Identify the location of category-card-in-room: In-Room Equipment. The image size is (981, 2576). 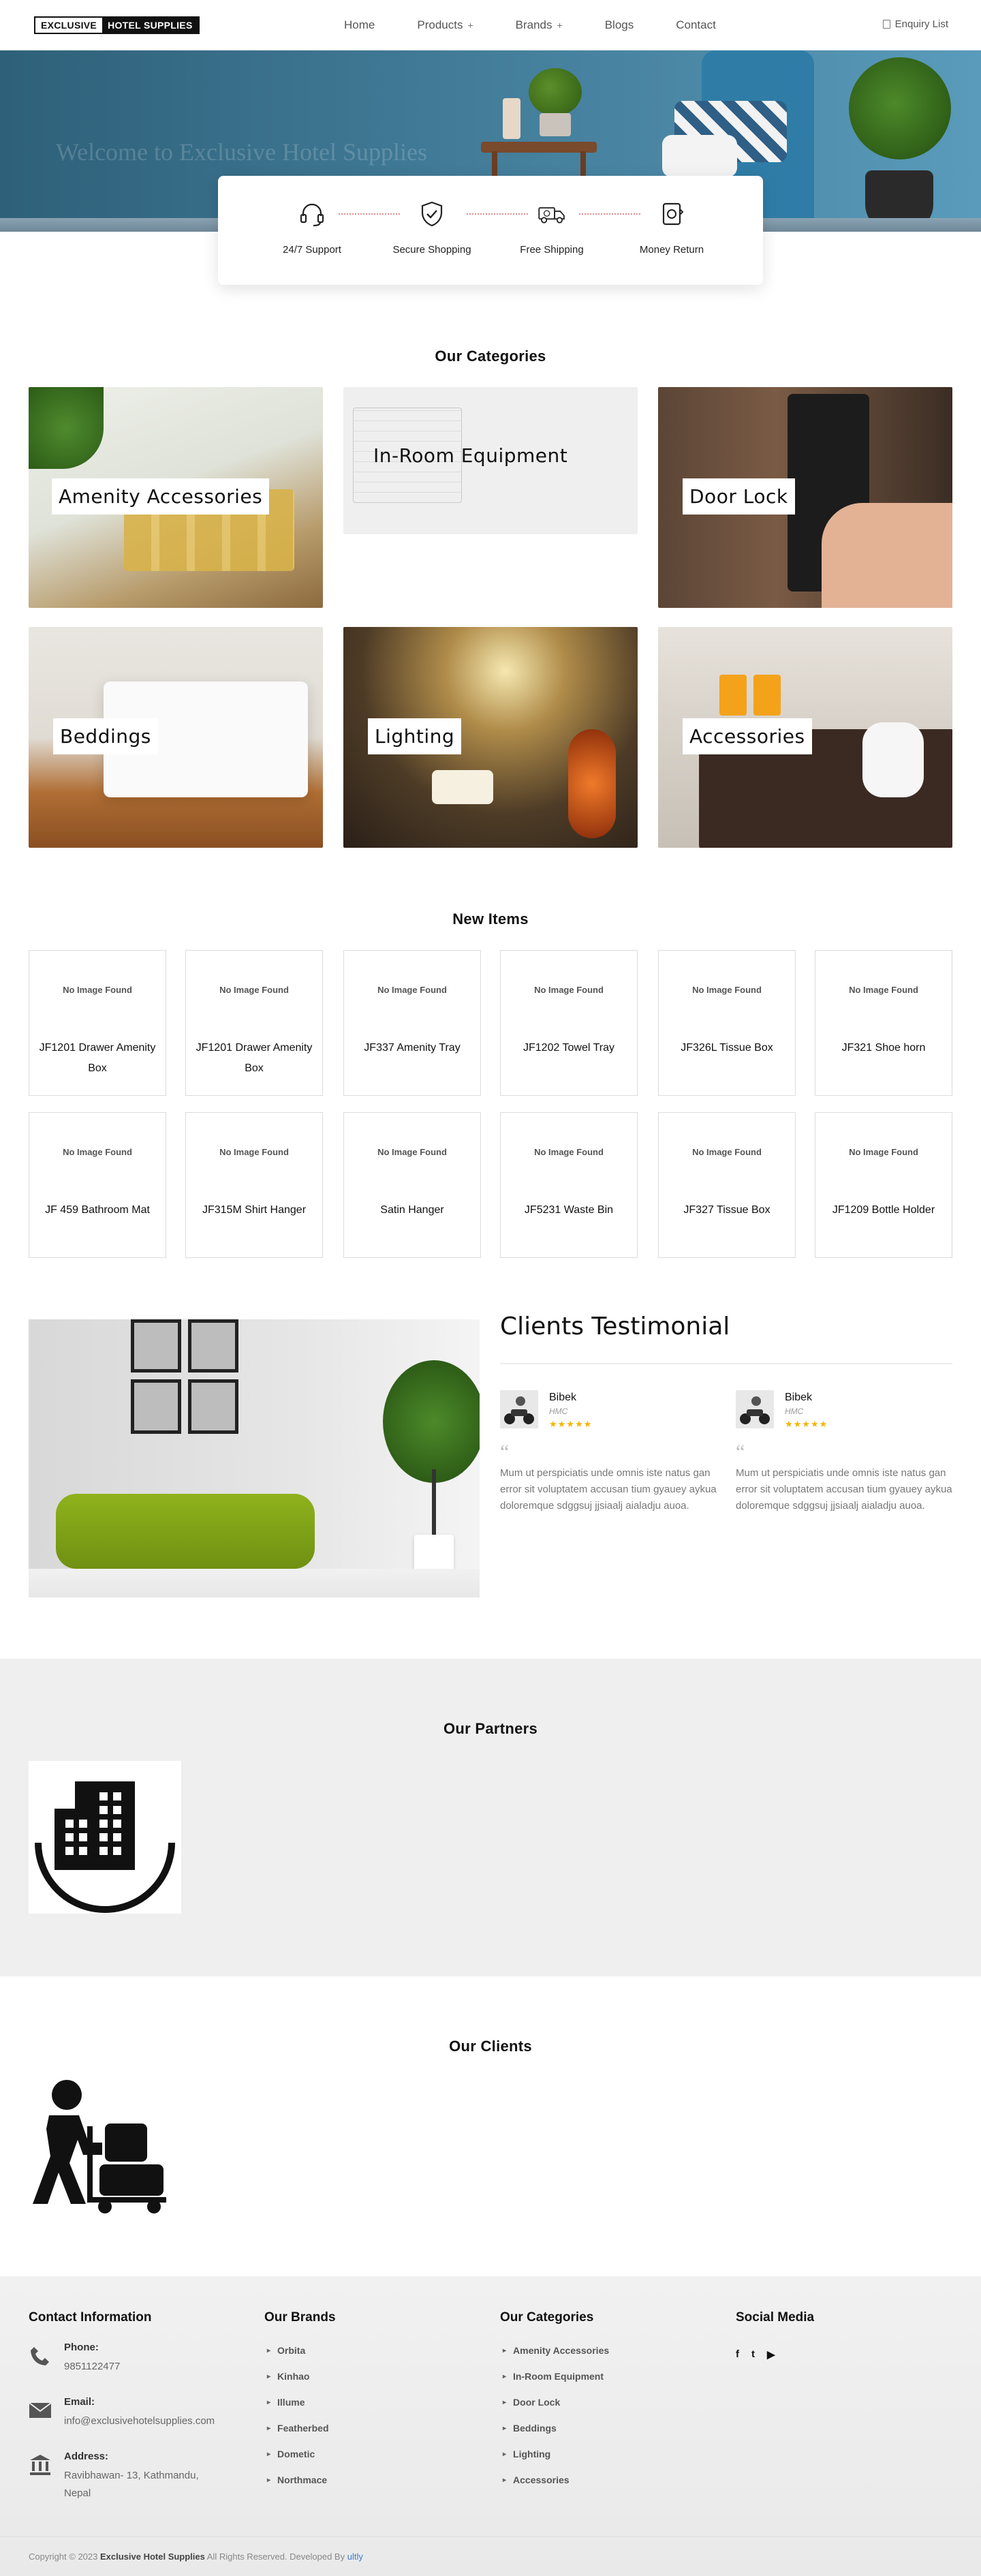
(490, 461).